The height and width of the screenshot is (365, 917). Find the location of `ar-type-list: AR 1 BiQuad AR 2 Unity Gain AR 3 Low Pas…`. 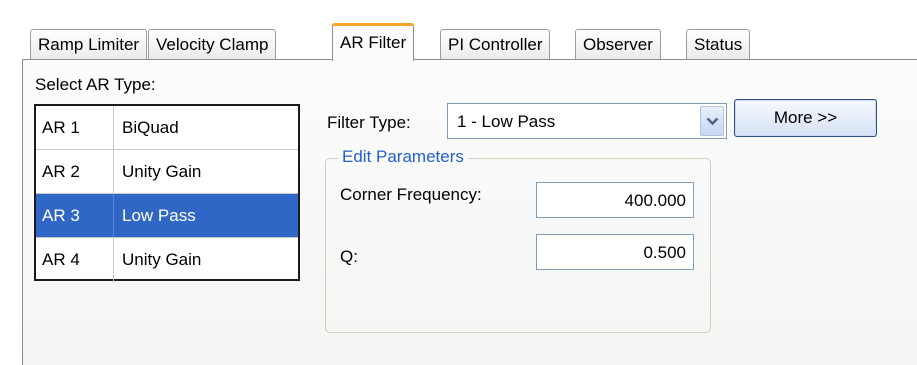

ar-type-list: AR 1 BiQuad AR 2 Unity Gain AR 3 Low Pas… is located at coordinates (167, 193).